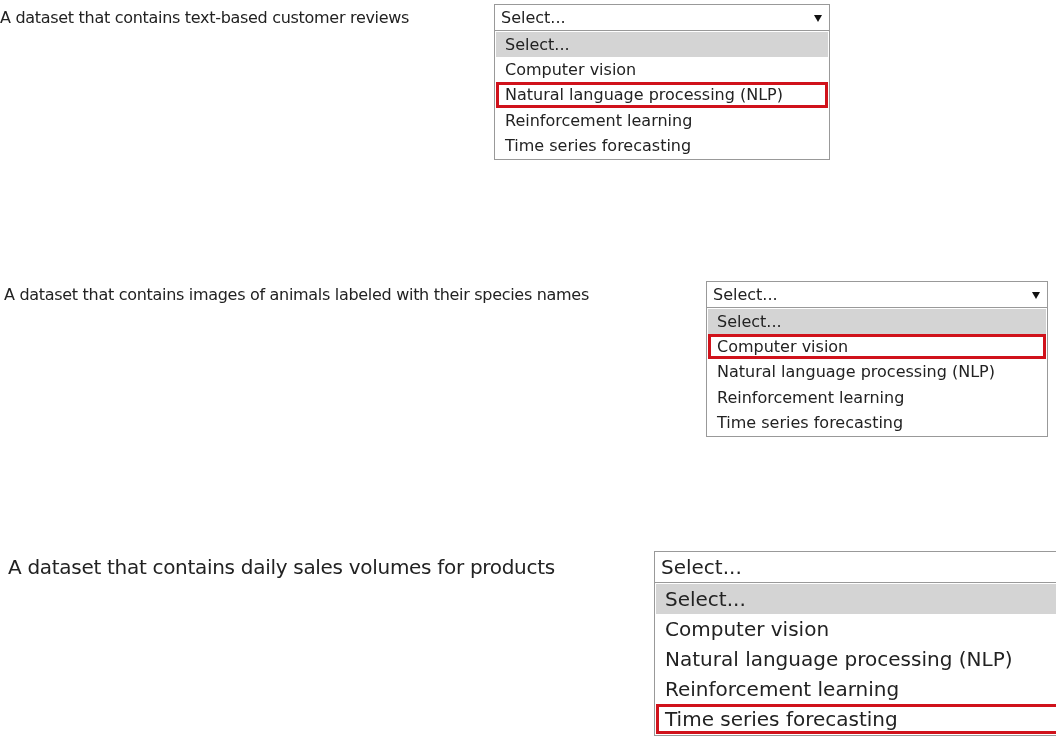 The width and height of the screenshot is (1056, 752). I want to click on question-text: A dataset that contains daily sales volumes for products, so click(281, 566).